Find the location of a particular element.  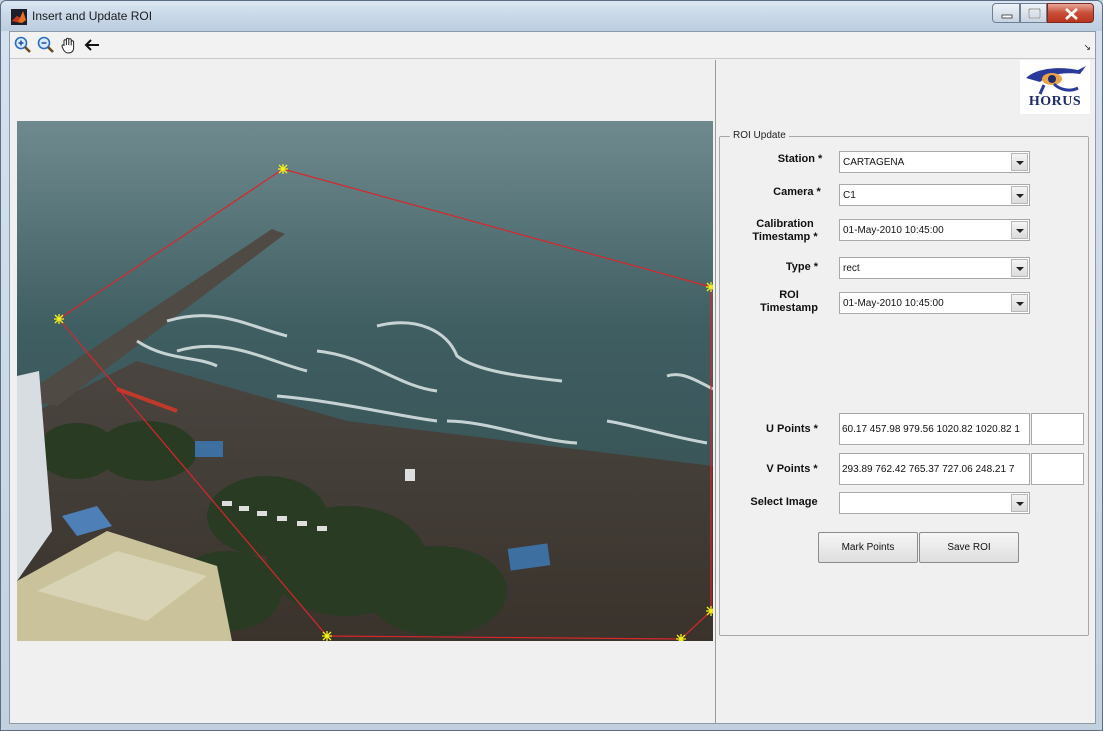

maximize-icon is located at coordinates (1034, 13).